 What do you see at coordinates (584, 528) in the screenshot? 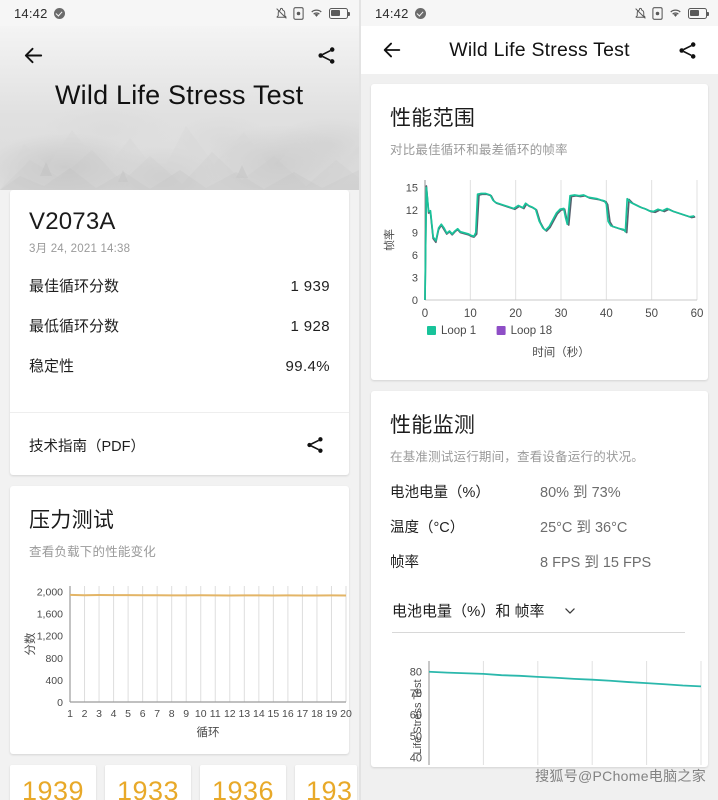
I see `monitor-row-value: 25°C 到 36°C` at bounding box center [584, 528].